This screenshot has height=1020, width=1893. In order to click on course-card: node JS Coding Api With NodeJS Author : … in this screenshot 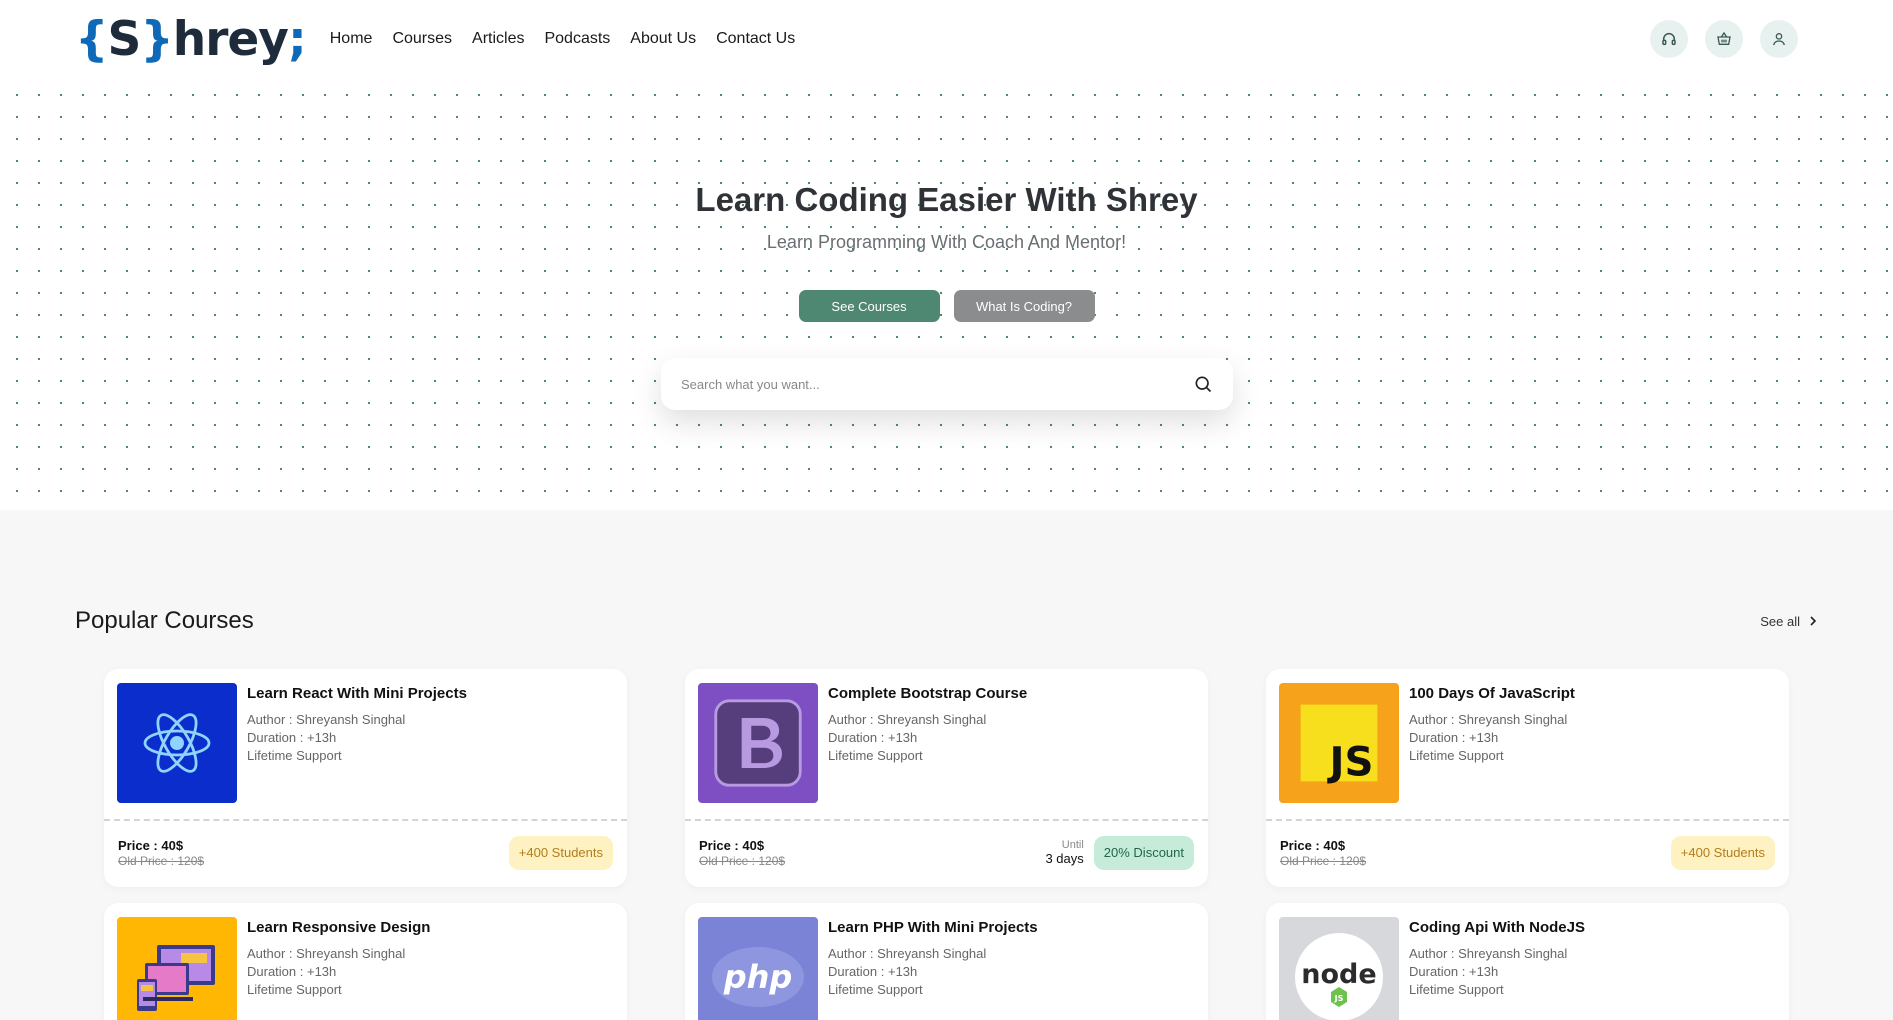, I will do `click(1527, 961)`.